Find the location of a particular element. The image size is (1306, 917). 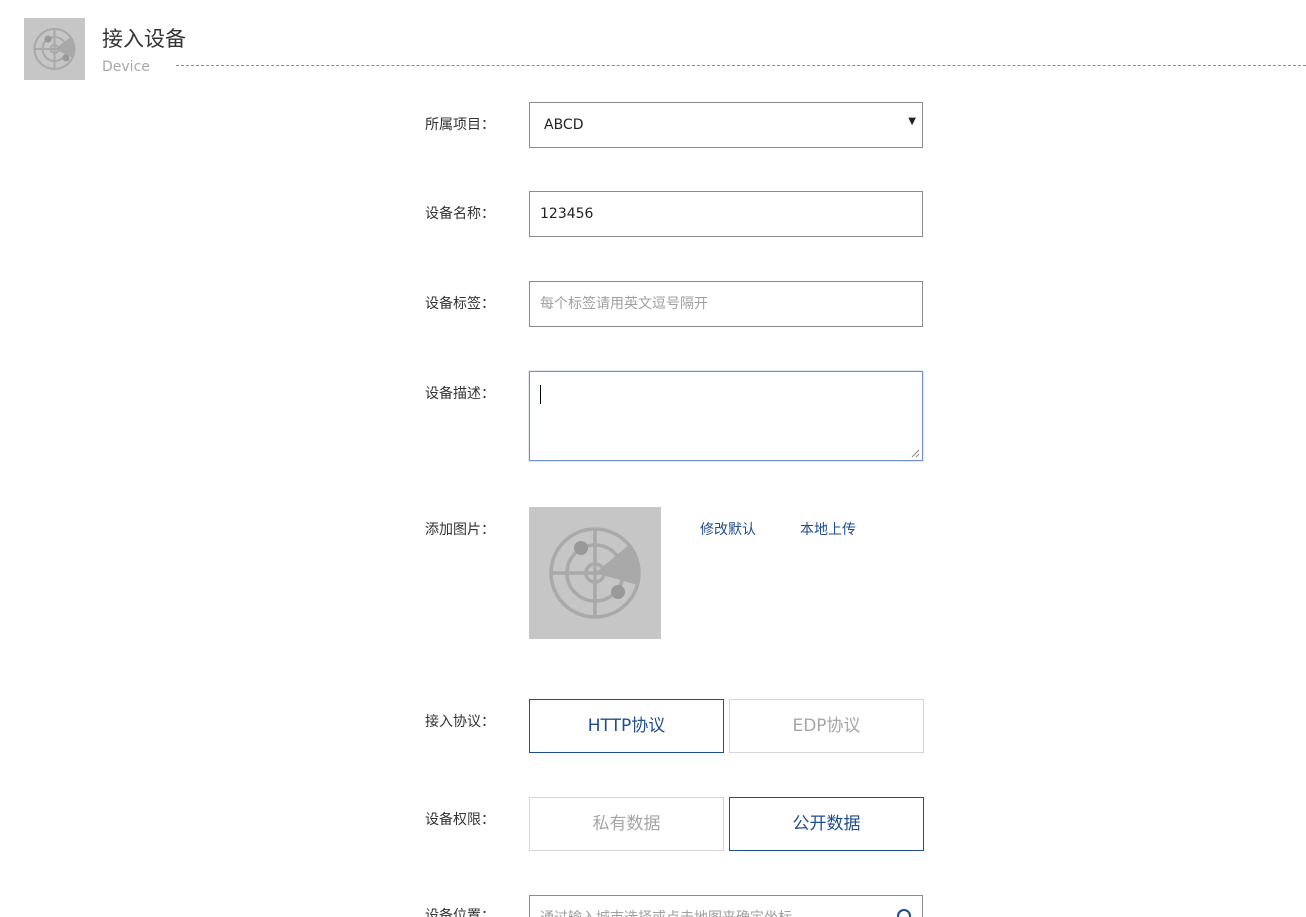

location-placeholder: 通过输入城市选择或点击地图来确定坐标 is located at coordinates (666, 912).